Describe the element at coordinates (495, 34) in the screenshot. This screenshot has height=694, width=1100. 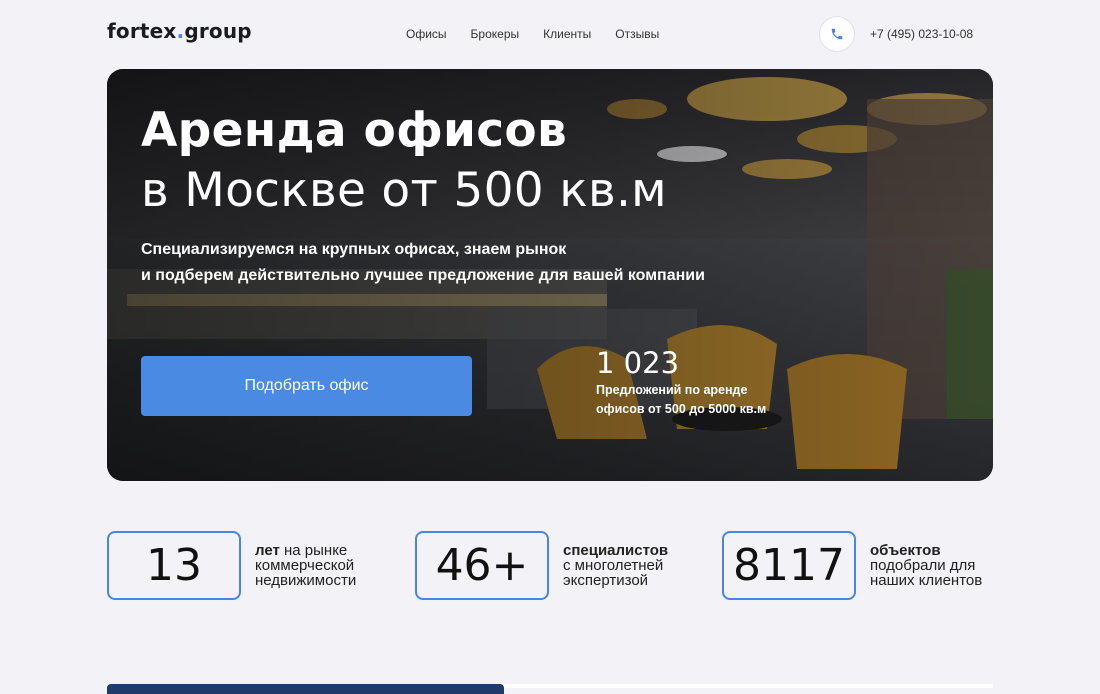
I see `nav-item-brokers: Брокеры` at that location.